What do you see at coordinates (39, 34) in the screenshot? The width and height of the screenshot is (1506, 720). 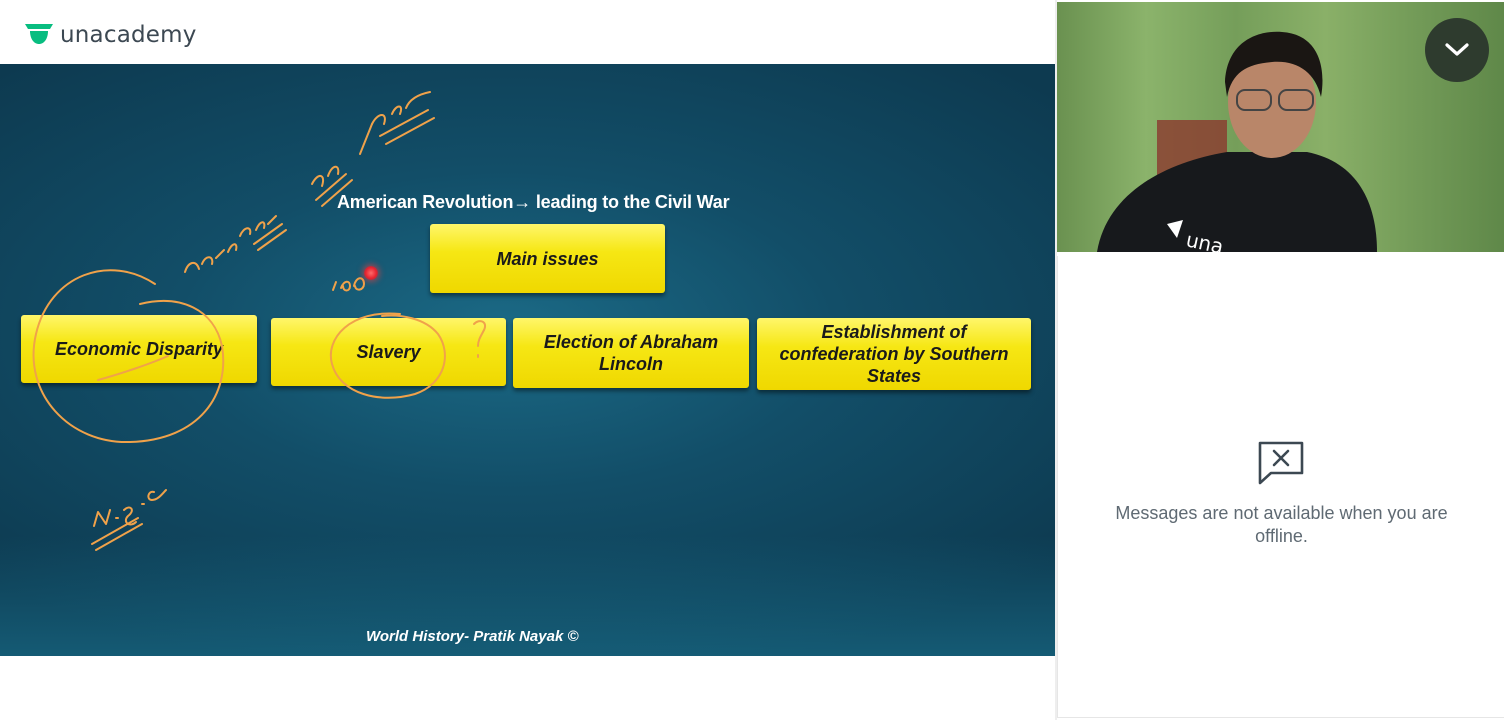 I see `unacademy-logo-icon` at bounding box center [39, 34].